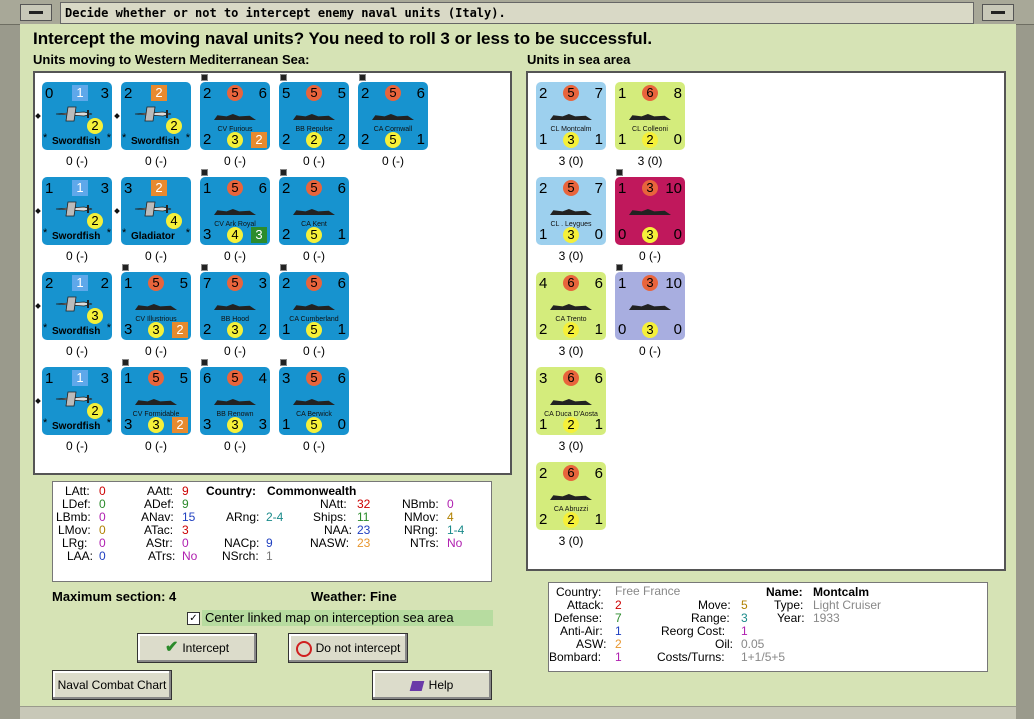 The width and height of the screenshot is (1034, 719). I want to click on unit-counter: 3 2 4 Gladiator * *, so click(156, 211).